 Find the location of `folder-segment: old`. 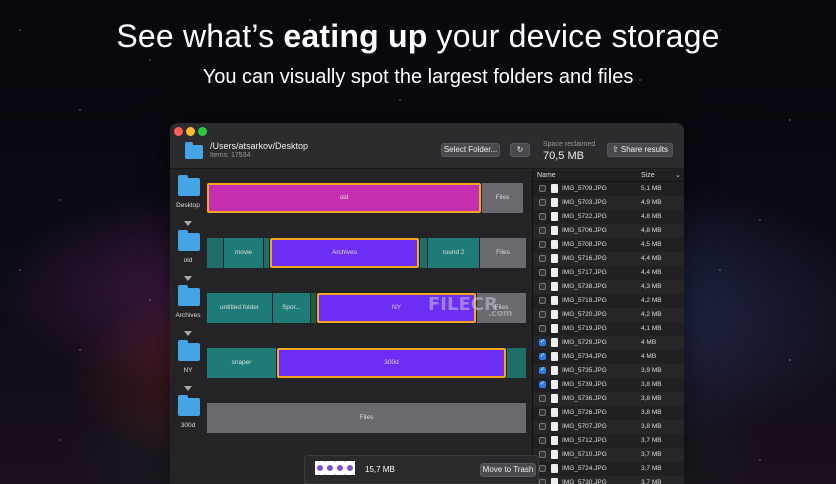

folder-segment: old is located at coordinates (344, 198).